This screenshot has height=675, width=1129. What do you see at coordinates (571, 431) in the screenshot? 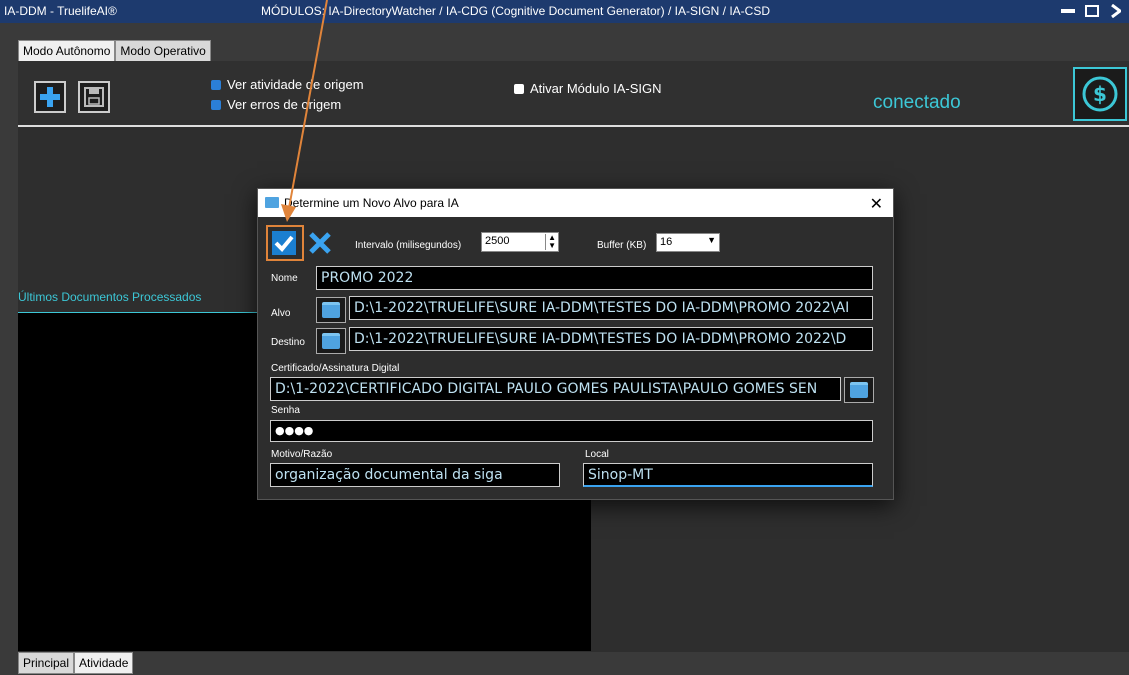
I see `senha-input: ●●●●` at bounding box center [571, 431].